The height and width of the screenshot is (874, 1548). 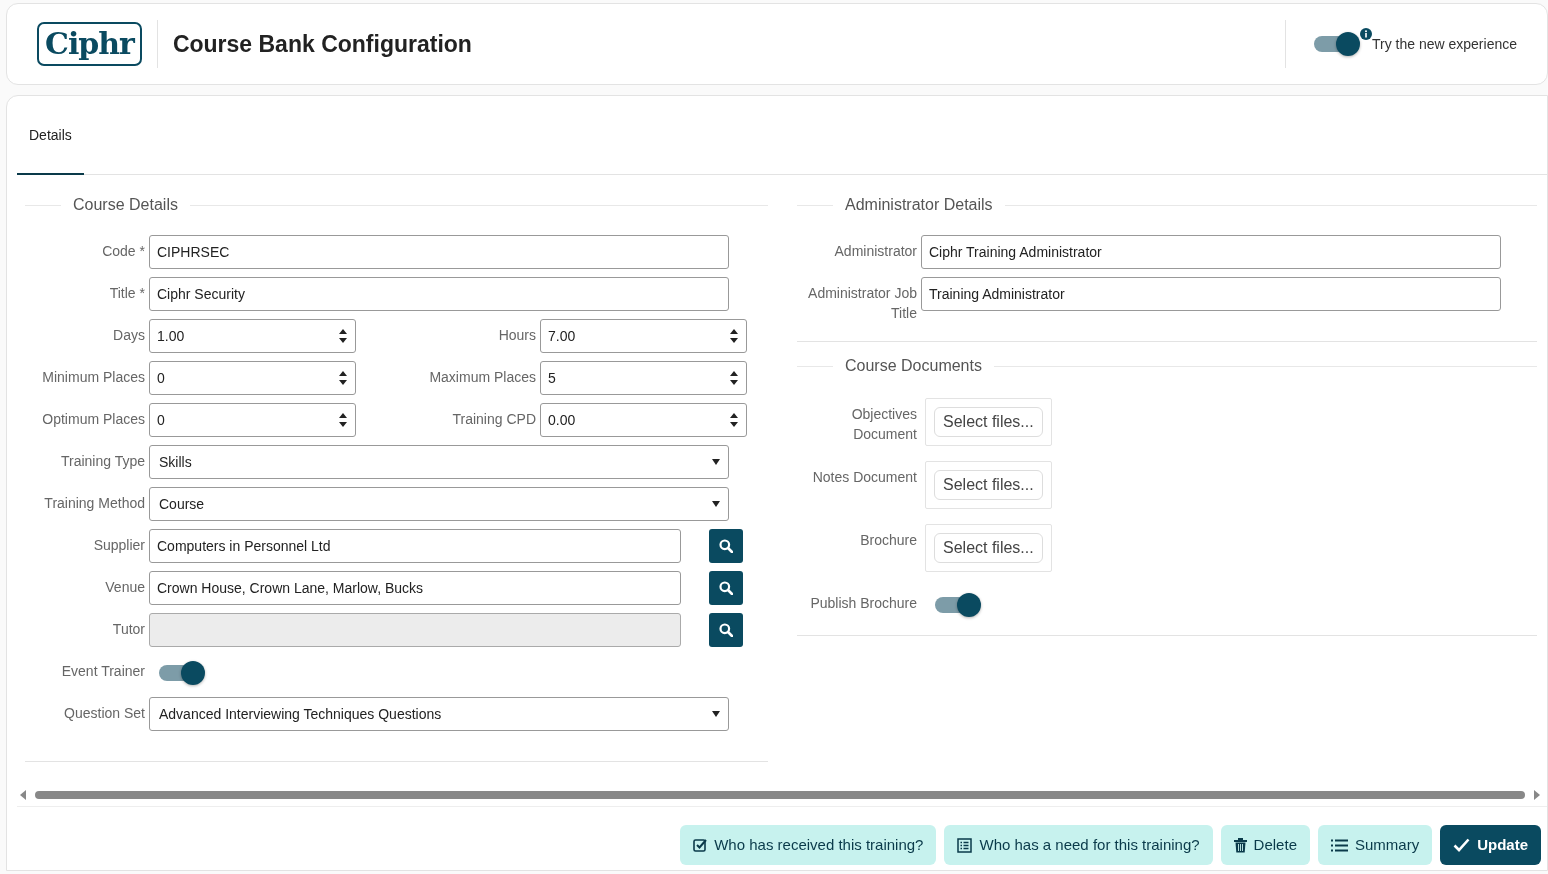 I want to click on text-field: Crown House, Crown Lane, Marlow, Bucks, so click(x=415, y=588).